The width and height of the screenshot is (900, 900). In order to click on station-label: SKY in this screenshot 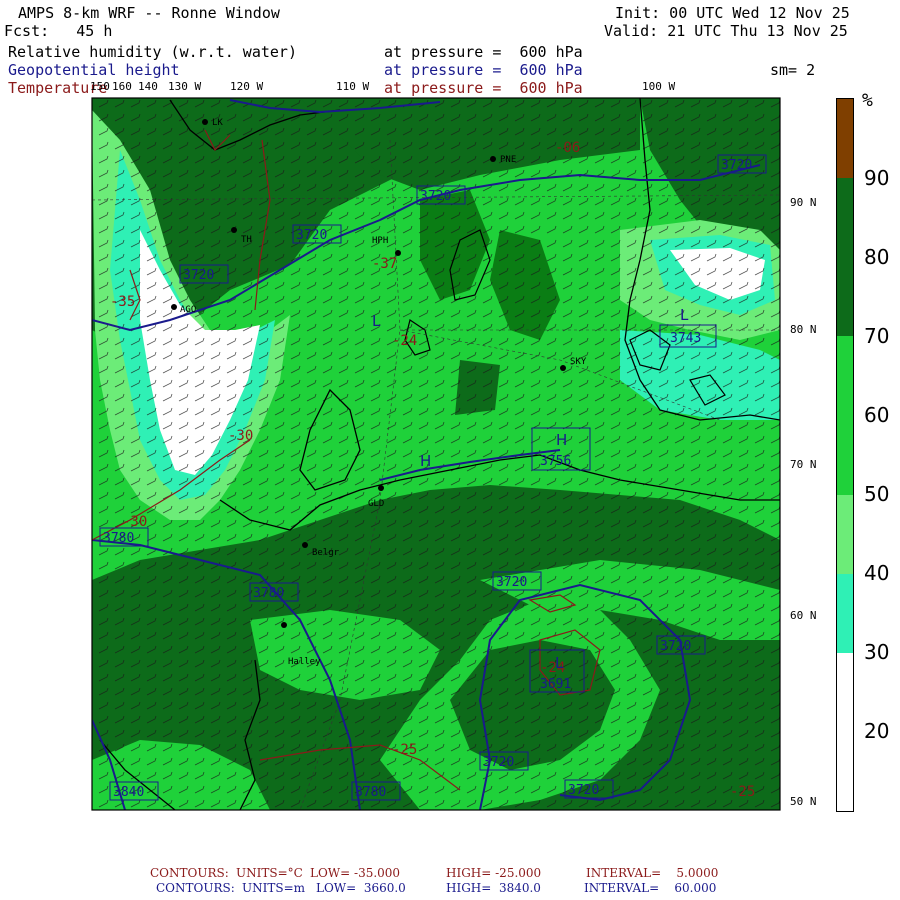, I will do `click(578, 362)`.